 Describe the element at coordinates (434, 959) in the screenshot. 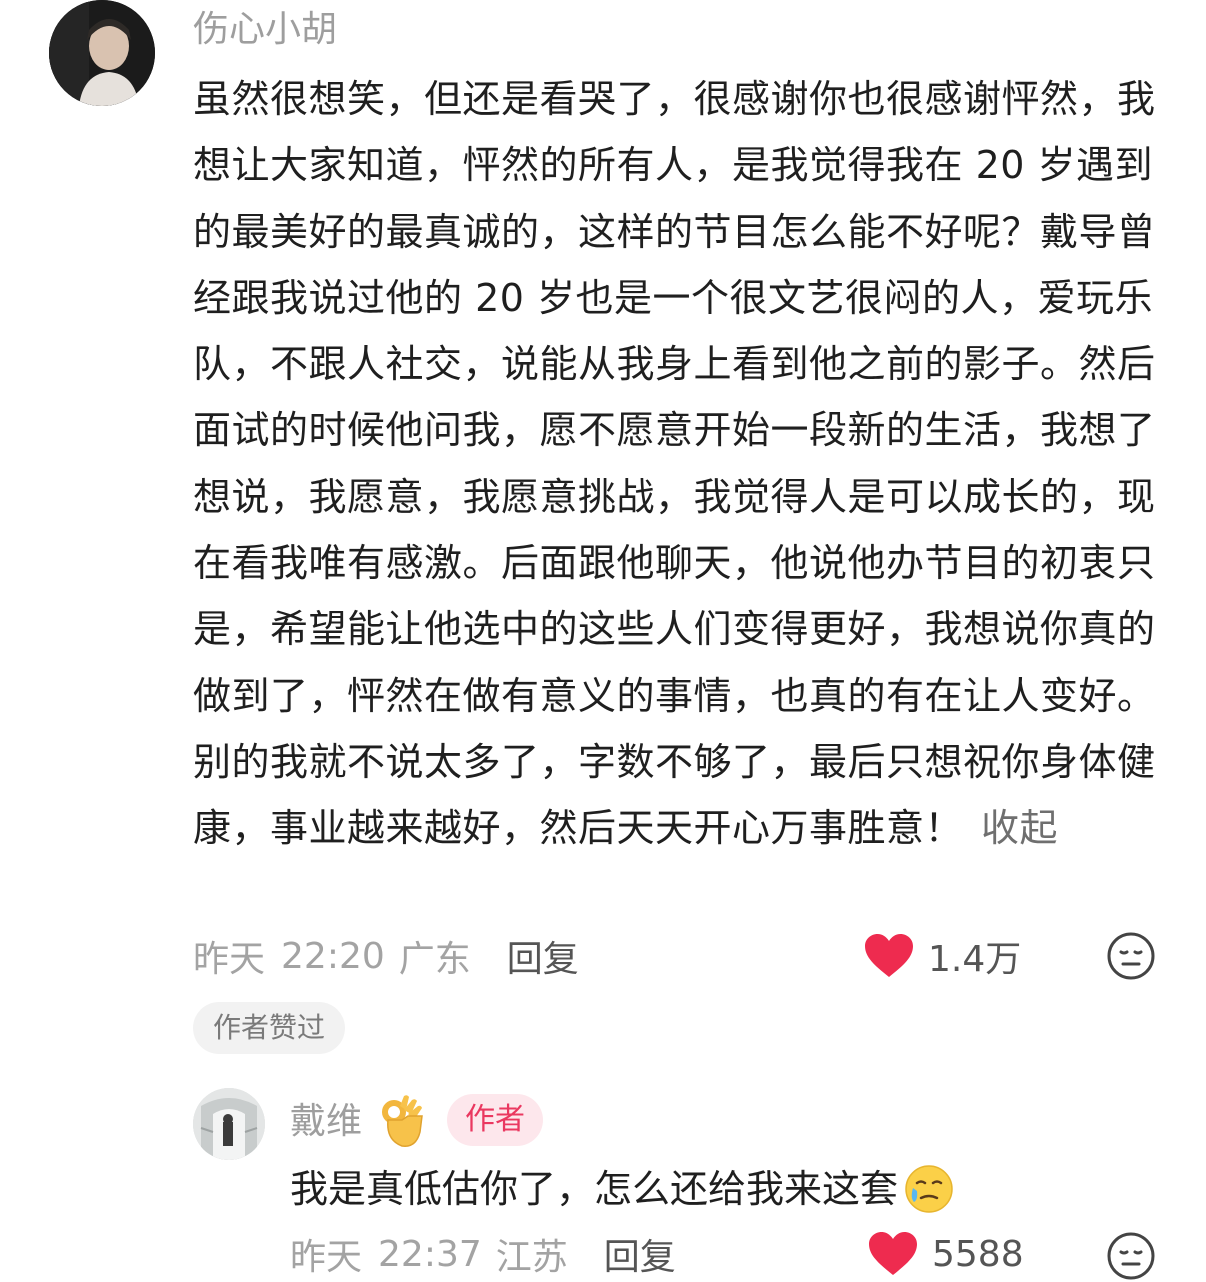

I see `comment-region: 广东` at that location.